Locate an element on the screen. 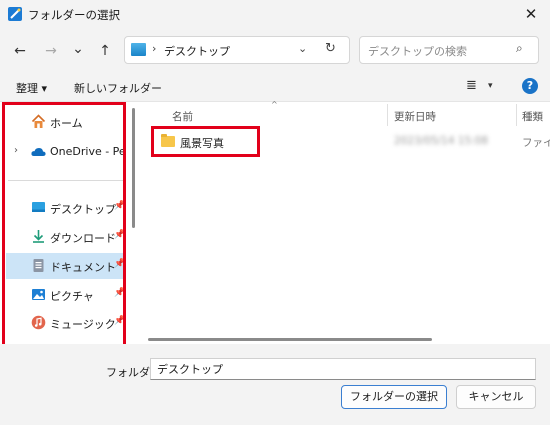  sort-ascending-icon: ^ is located at coordinates (274, 104).